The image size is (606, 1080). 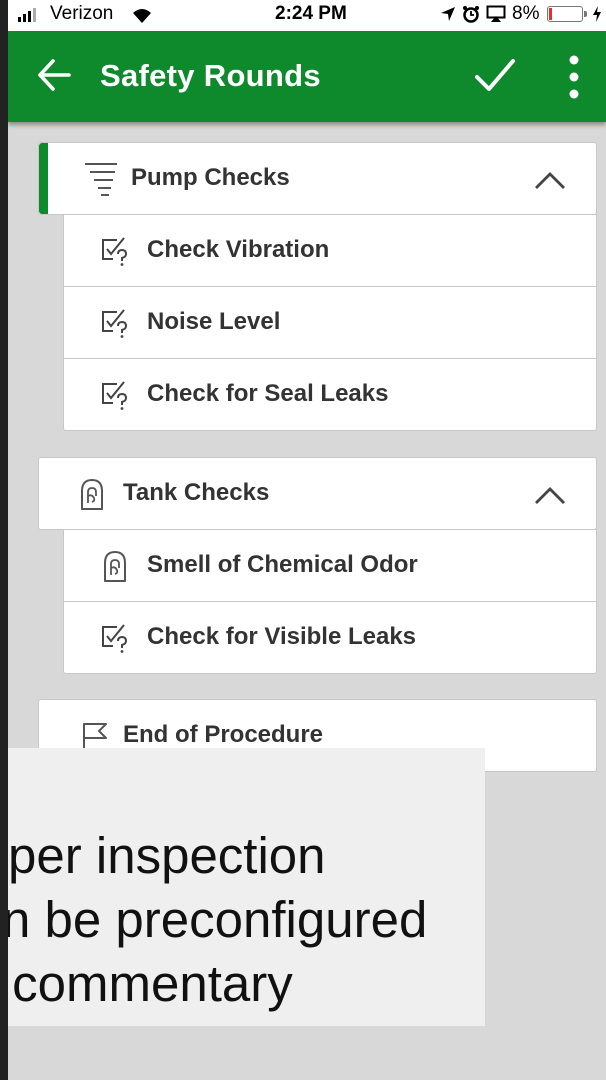 What do you see at coordinates (496, 13) in the screenshot?
I see `airplay-icon` at bounding box center [496, 13].